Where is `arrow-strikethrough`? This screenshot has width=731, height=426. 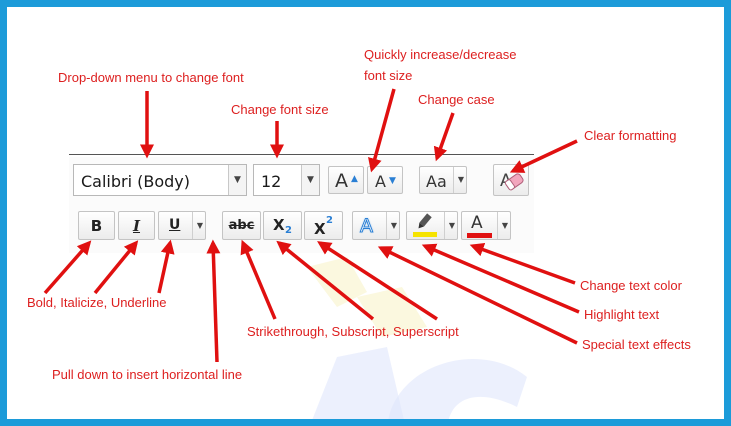 arrow-strikethrough is located at coordinates (258, 279).